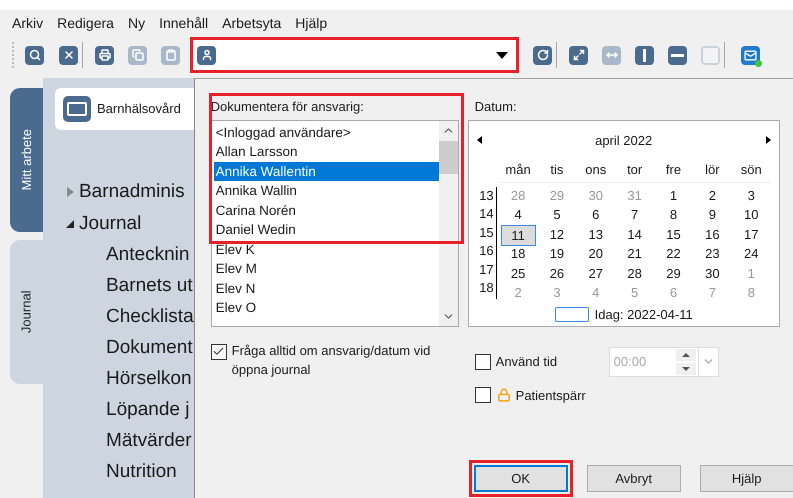 This screenshot has height=498, width=793. I want to click on dialog-button: Hjälp, so click(746, 478).